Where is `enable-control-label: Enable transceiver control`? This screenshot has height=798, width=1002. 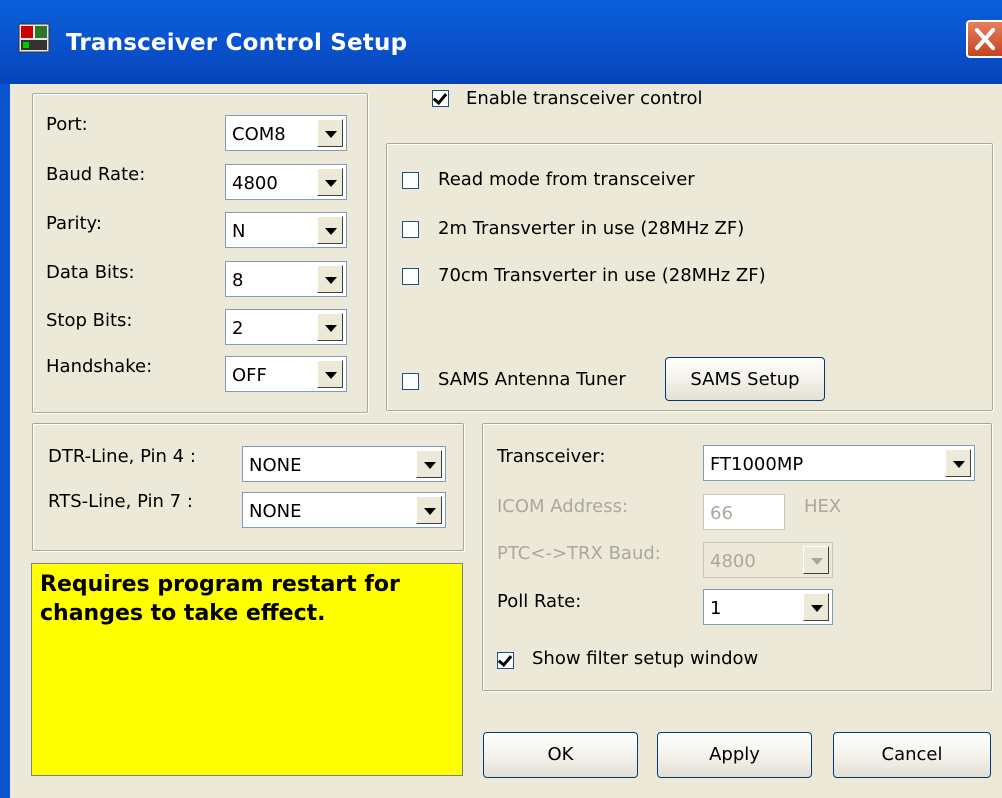
enable-control-label: Enable transceiver control is located at coordinates (584, 98).